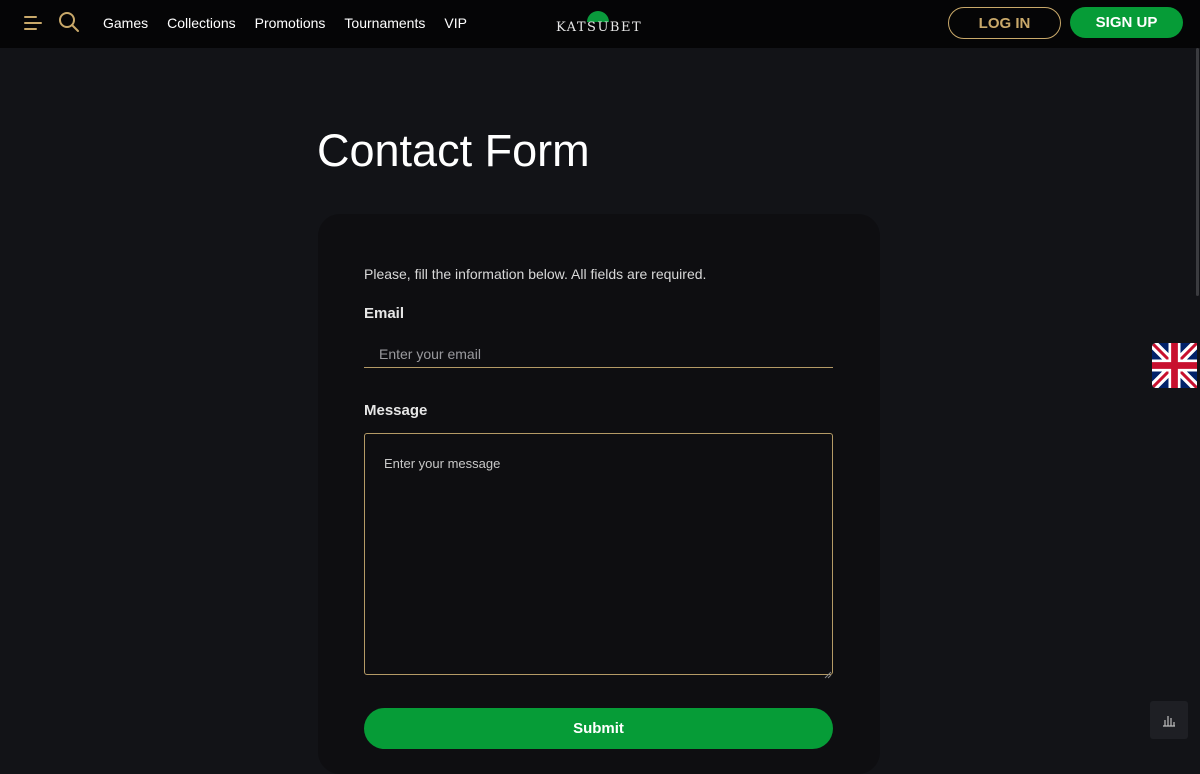  I want to click on nav-collections: Collections, so click(201, 23).